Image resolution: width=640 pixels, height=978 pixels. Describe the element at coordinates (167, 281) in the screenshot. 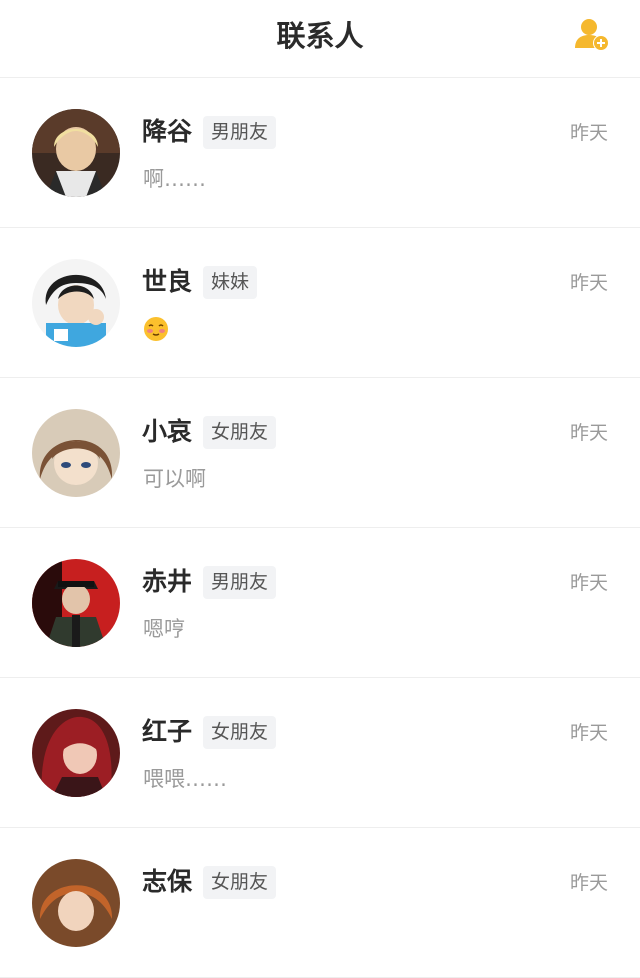

I see `contact-name: 世良` at that location.